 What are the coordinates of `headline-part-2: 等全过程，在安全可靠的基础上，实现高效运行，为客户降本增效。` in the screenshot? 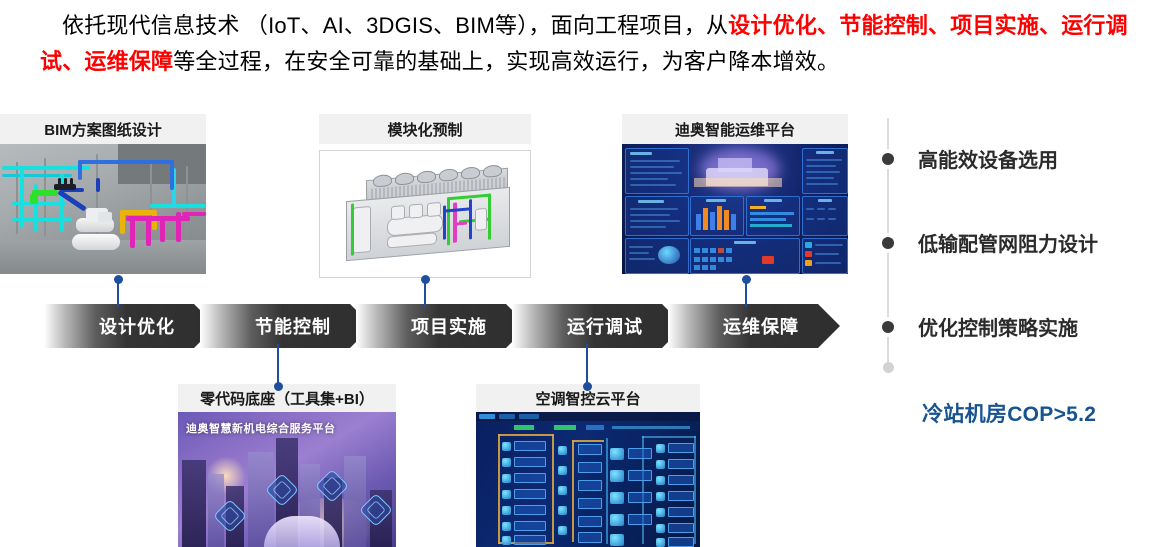 It's located at (506, 61).